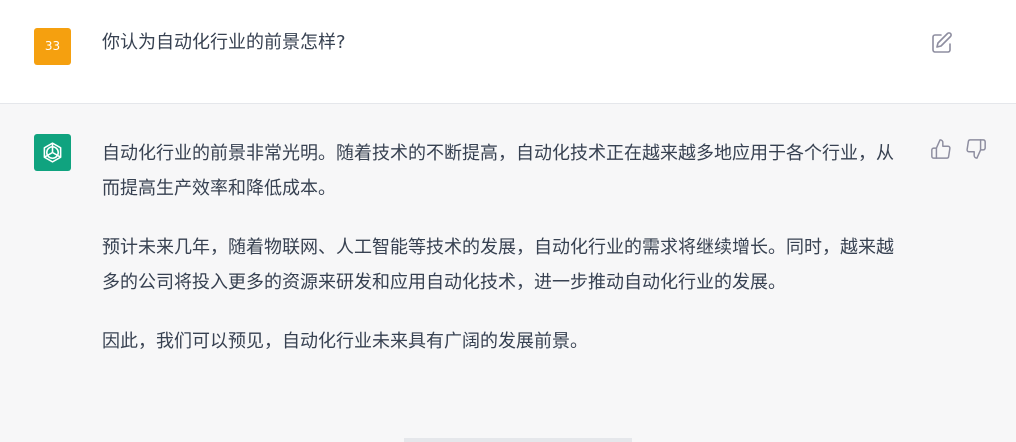 The image size is (1016, 442). Describe the element at coordinates (345, 341) in the screenshot. I see `assistant-paragraph-3: 因此，我们可以预见，自动化行业未来具有广阔的发展前景。` at that location.